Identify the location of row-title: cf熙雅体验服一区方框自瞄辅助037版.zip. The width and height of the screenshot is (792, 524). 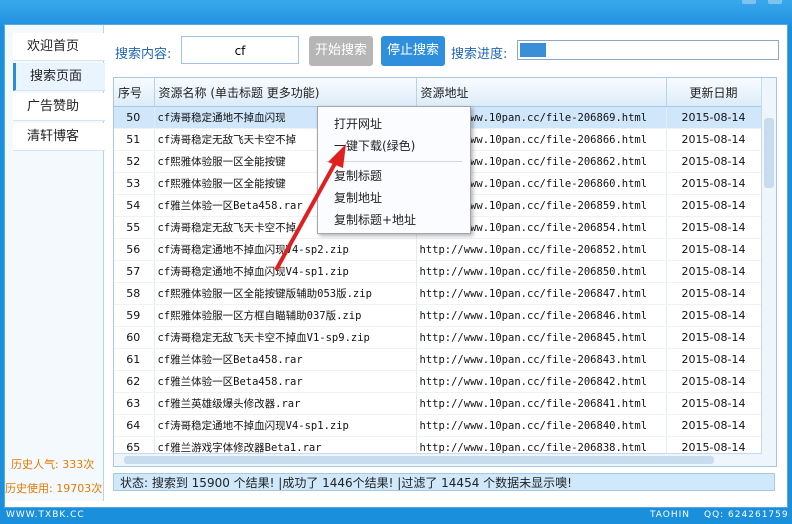
(285, 315).